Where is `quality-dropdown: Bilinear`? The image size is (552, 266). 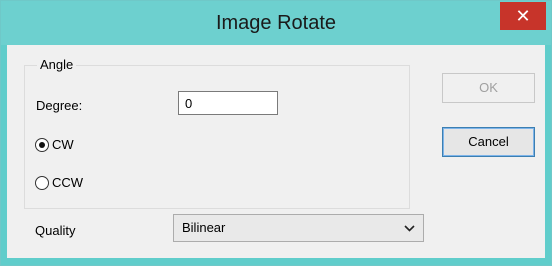
quality-dropdown: Bilinear is located at coordinates (298, 228).